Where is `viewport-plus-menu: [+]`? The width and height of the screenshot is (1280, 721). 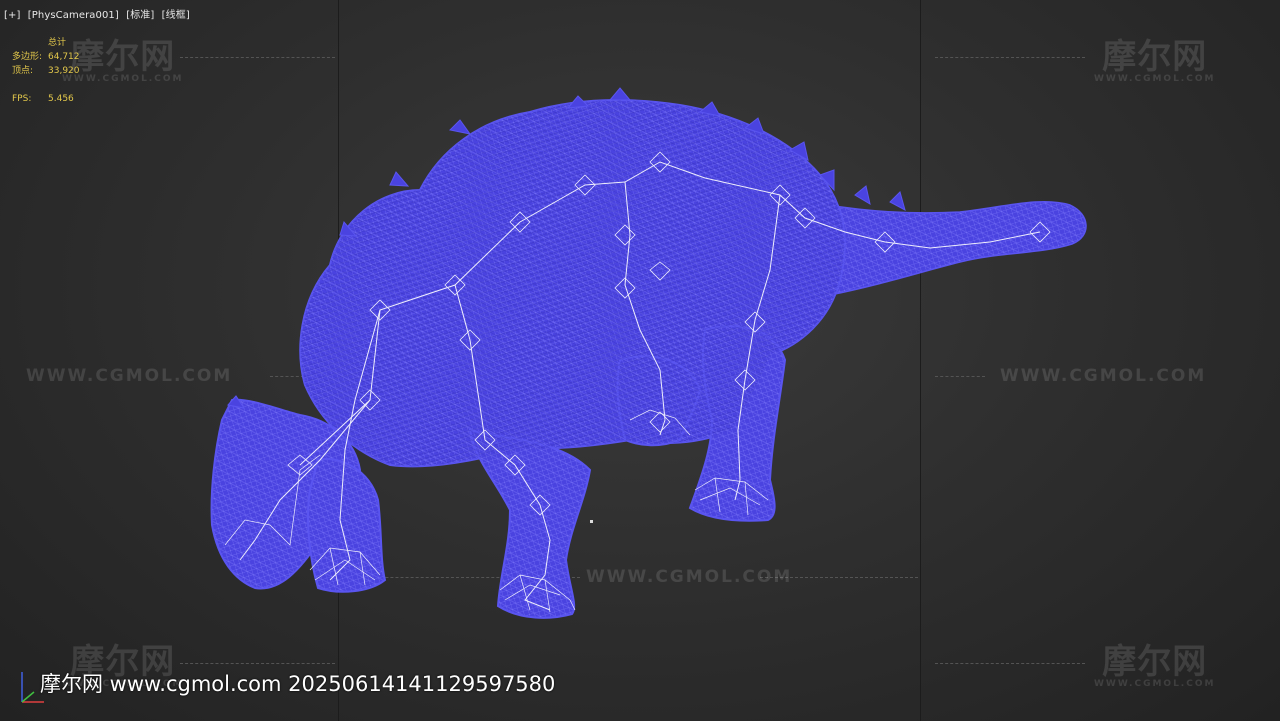
viewport-plus-menu: [+] is located at coordinates (12, 15).